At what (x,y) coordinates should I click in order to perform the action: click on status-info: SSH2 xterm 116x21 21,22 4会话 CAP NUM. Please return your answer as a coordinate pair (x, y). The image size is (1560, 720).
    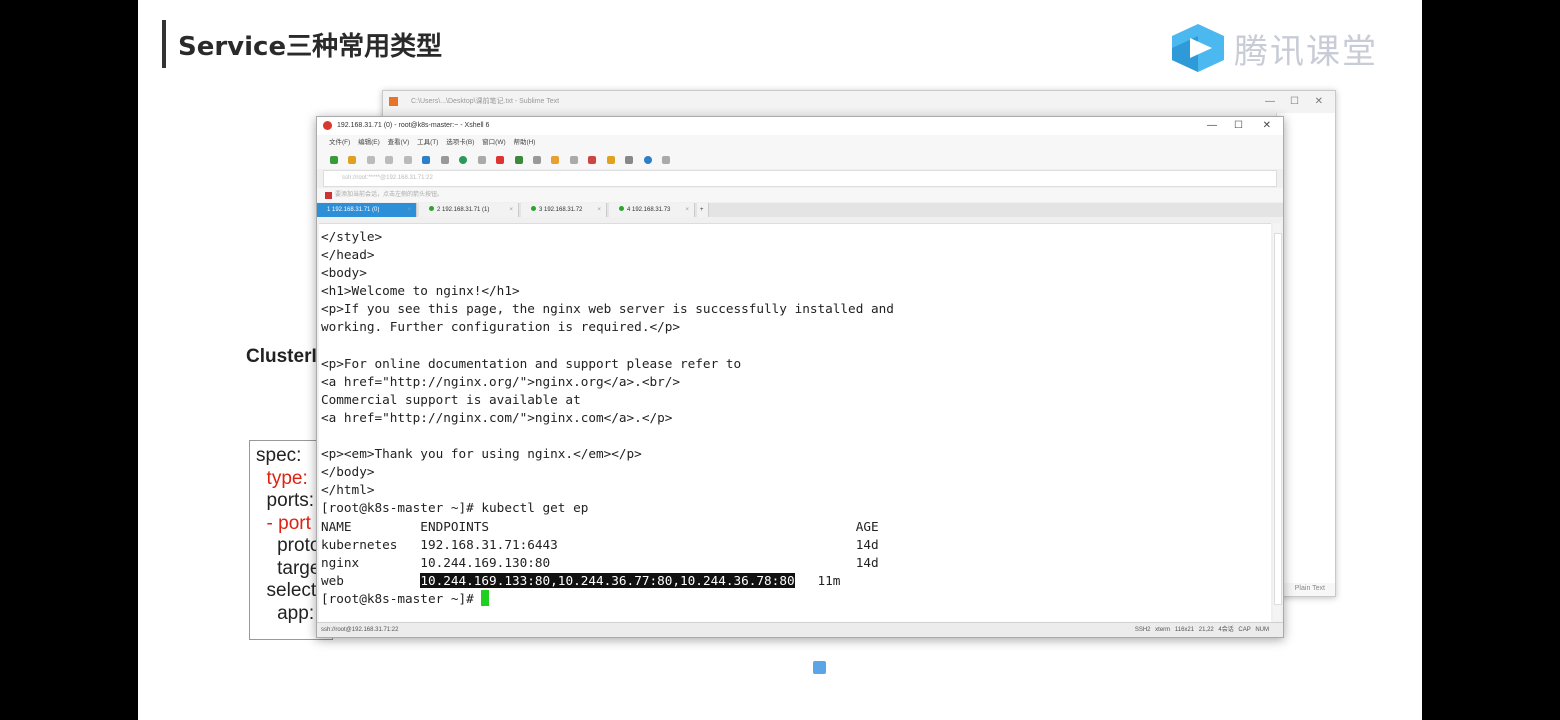
    Looking at the image, I should click on (1201, 630).